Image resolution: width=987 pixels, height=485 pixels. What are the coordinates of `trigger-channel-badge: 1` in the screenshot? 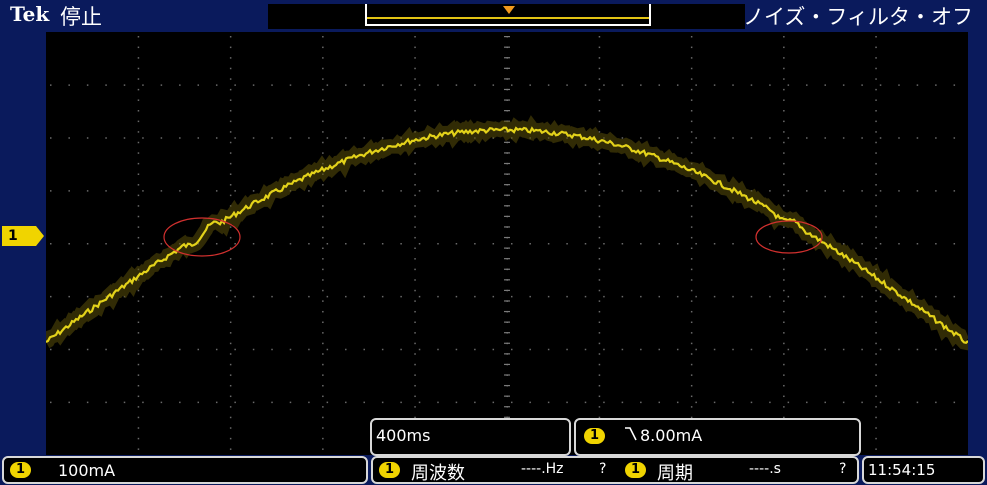 It's located at (595, 436).